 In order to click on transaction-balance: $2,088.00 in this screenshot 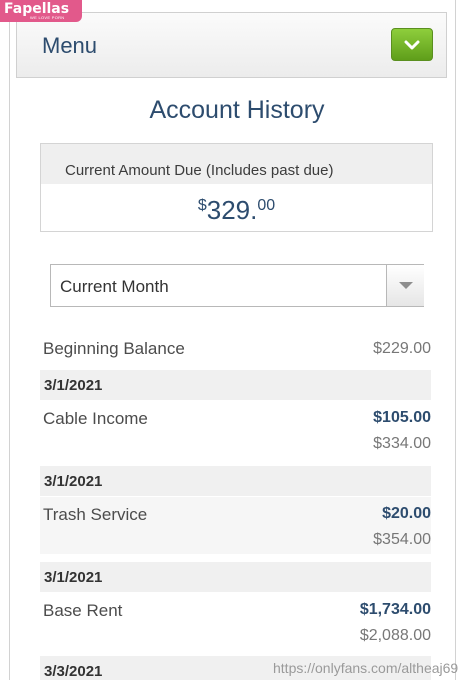, I will do `click(395, 635)`.